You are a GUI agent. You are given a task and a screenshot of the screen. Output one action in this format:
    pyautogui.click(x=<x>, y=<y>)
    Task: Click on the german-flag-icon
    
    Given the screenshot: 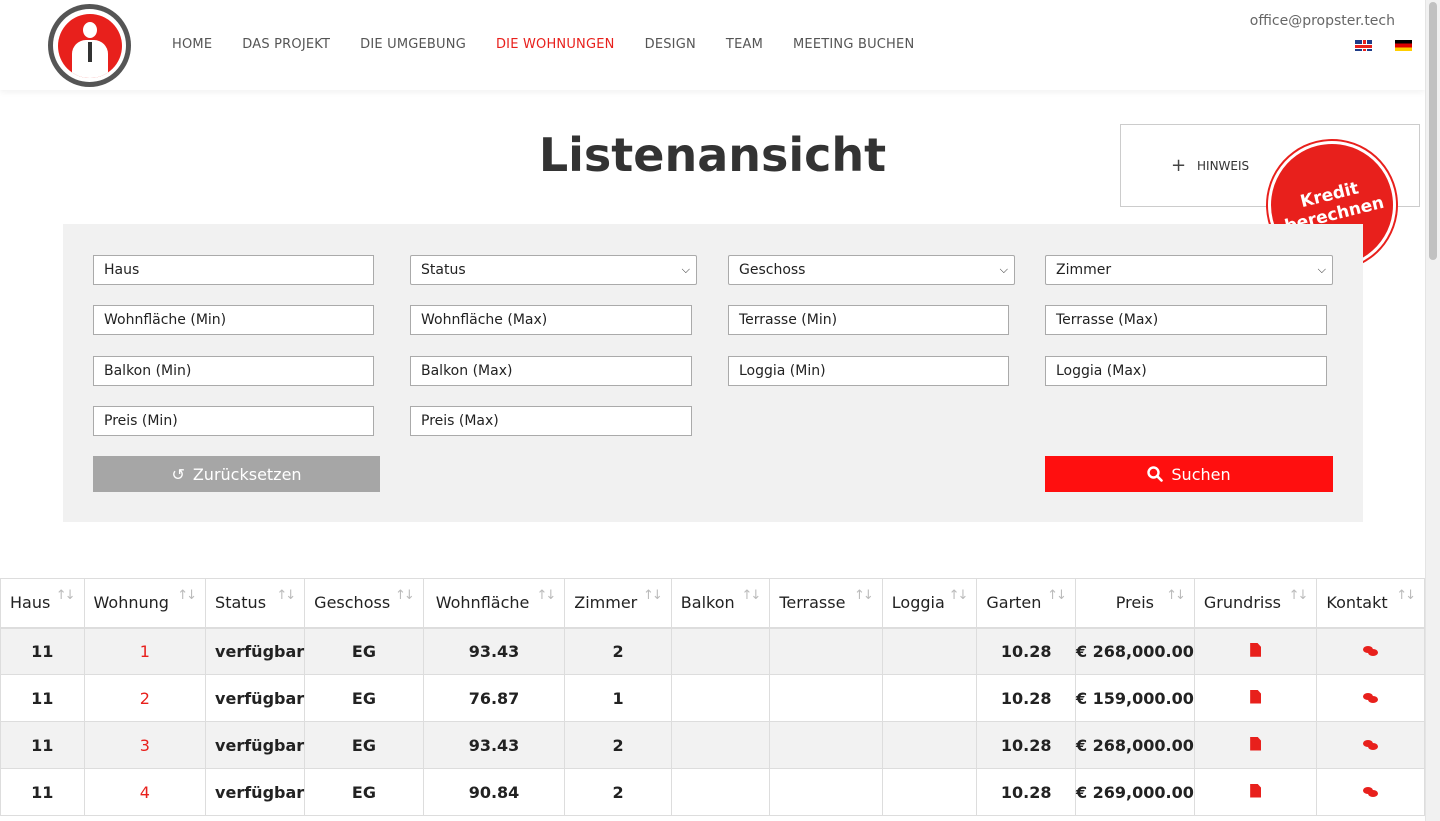 What is the action you would take?
    pyautogui.click(x=1403, y=45)
    